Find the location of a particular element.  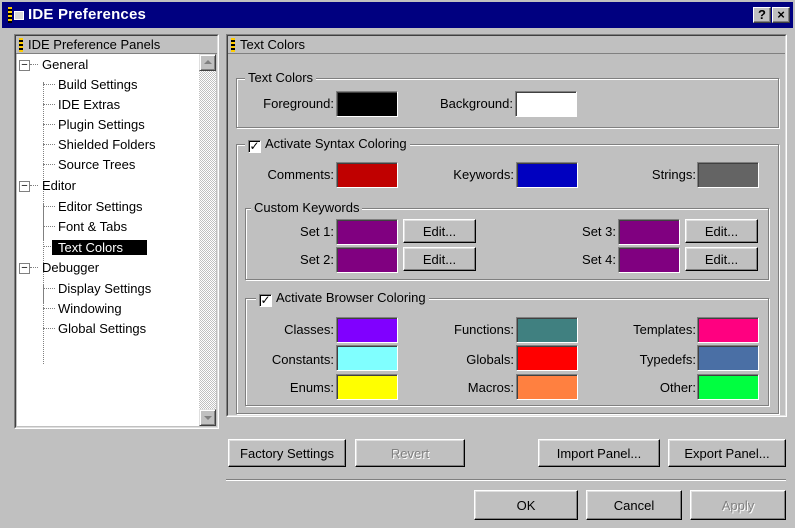

globals-color-swatch is located at coordinates (547, 358).